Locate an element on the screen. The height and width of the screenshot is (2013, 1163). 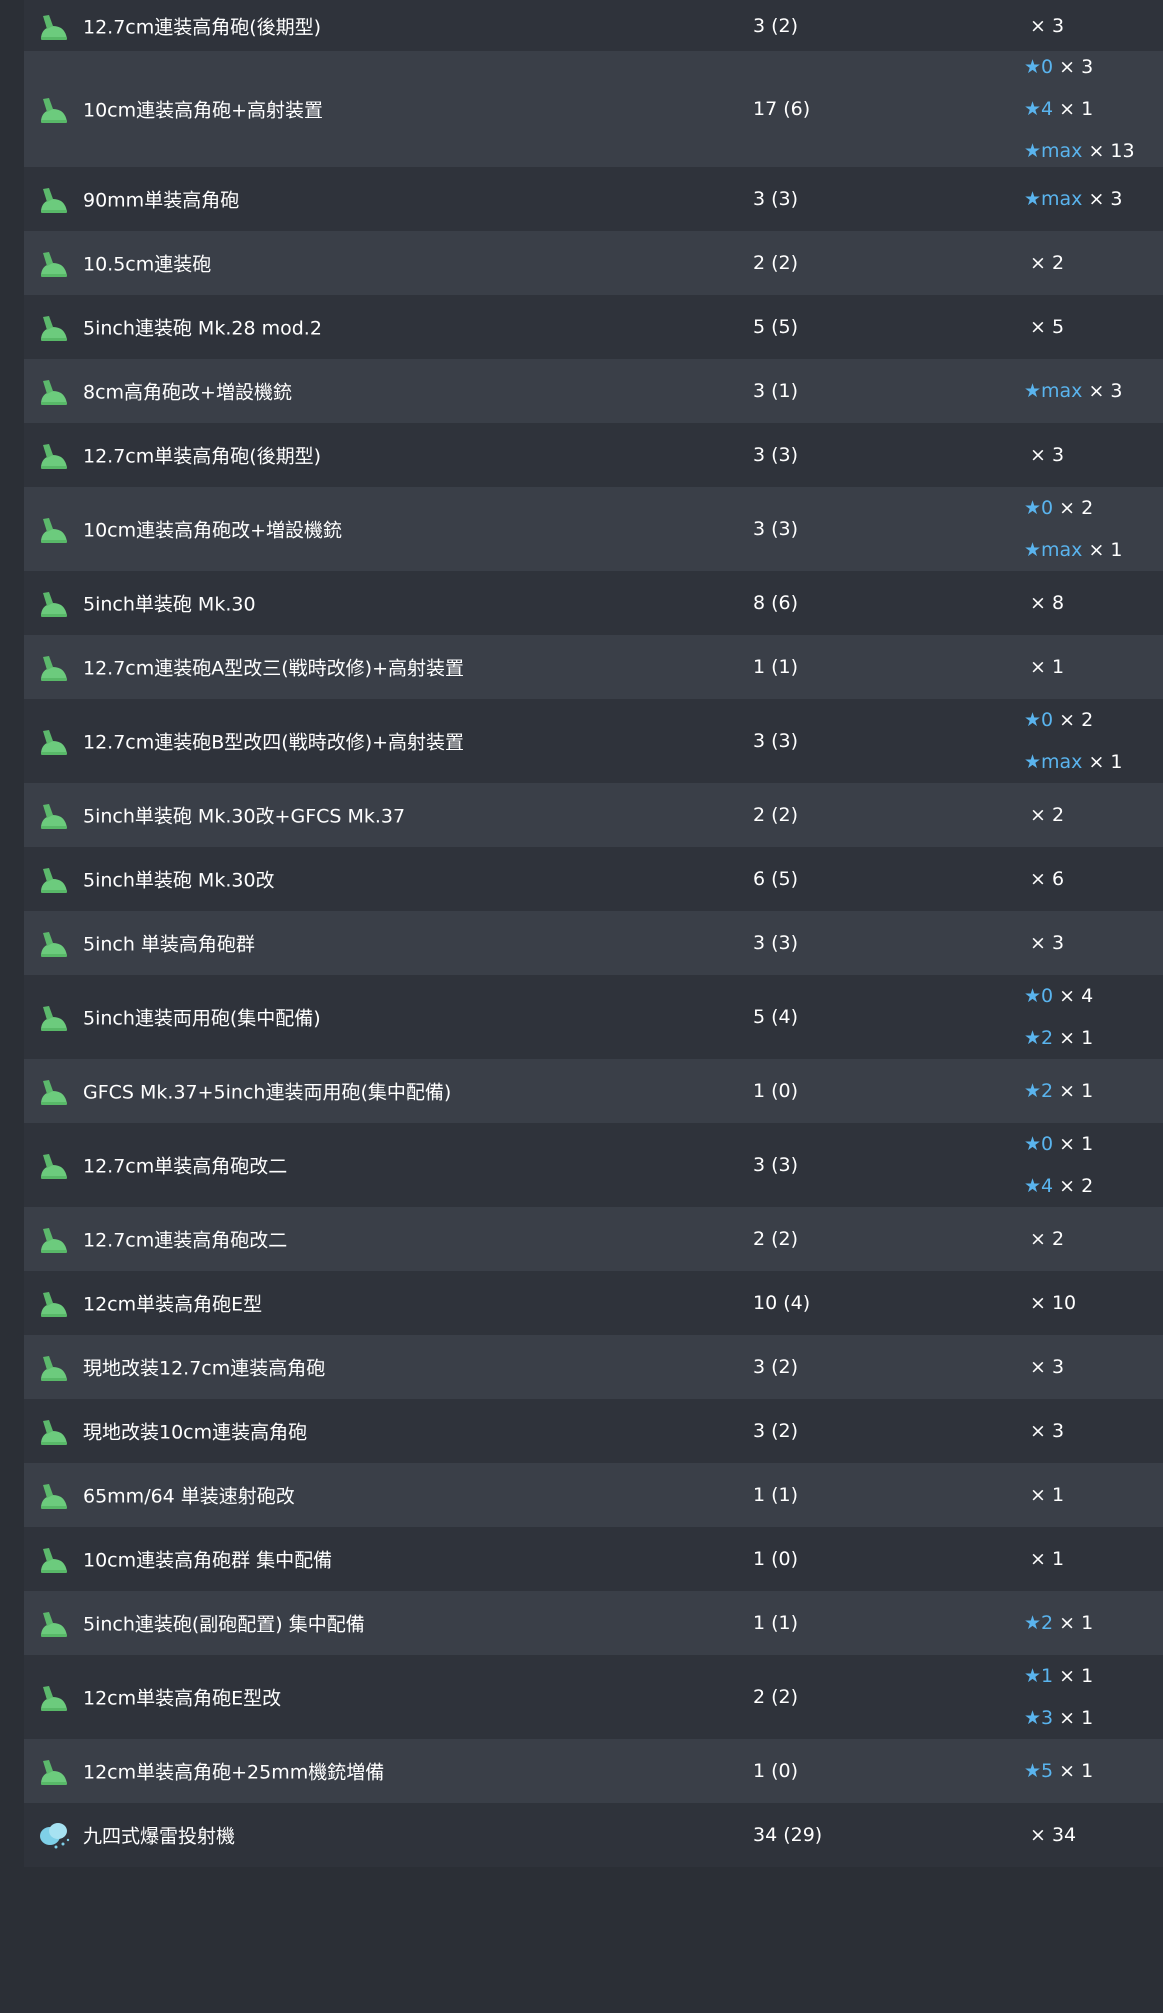
improvement-levels: × 3 is located at coordinates (1044, 943).